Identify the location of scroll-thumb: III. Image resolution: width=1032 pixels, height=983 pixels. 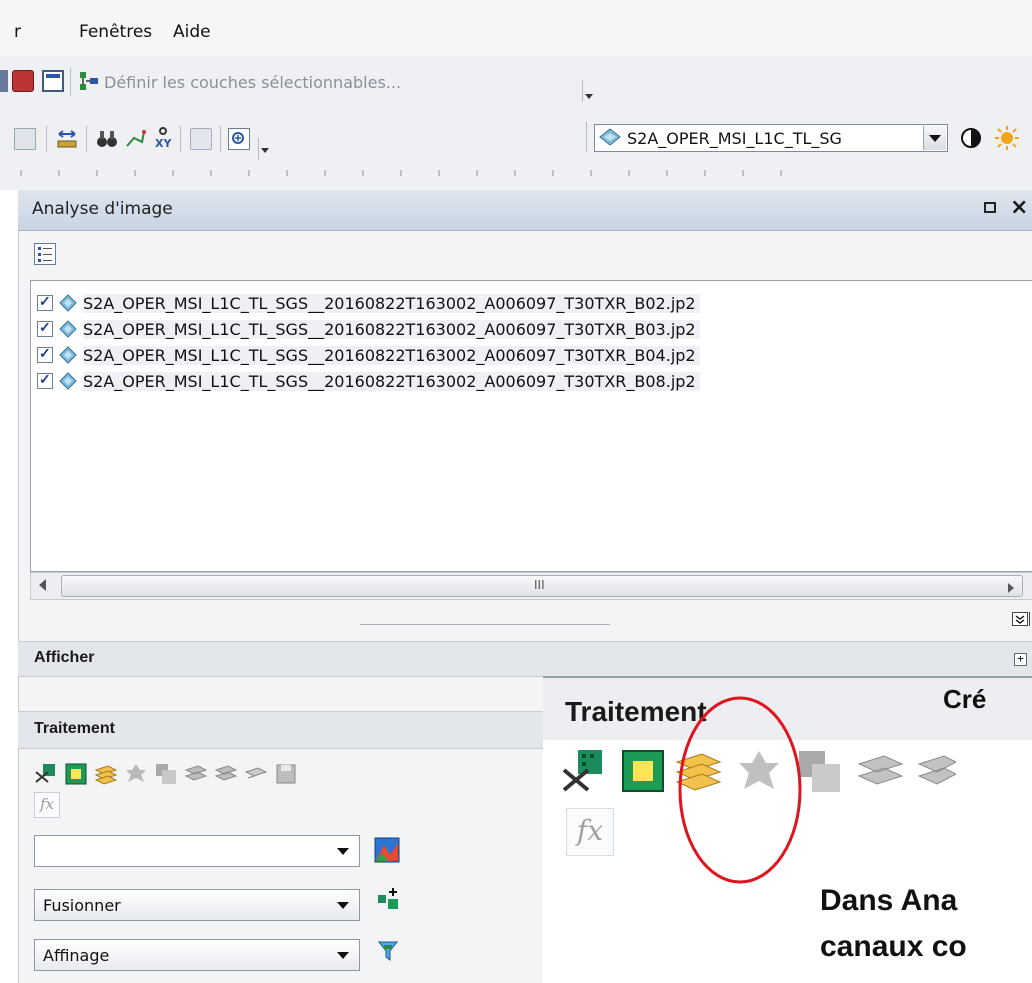
(542, 586).